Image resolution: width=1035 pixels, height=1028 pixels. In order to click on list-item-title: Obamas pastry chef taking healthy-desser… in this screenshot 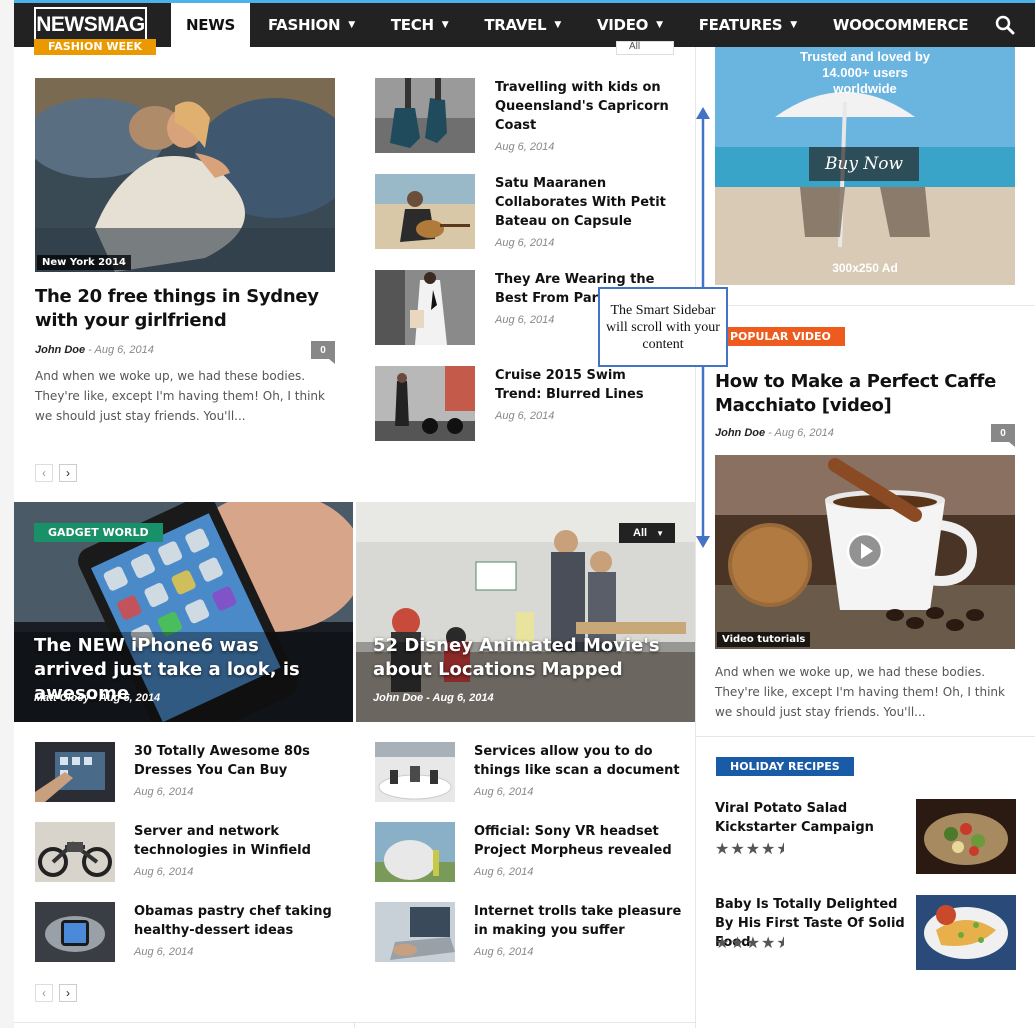, I will do `click(239, 921)`.